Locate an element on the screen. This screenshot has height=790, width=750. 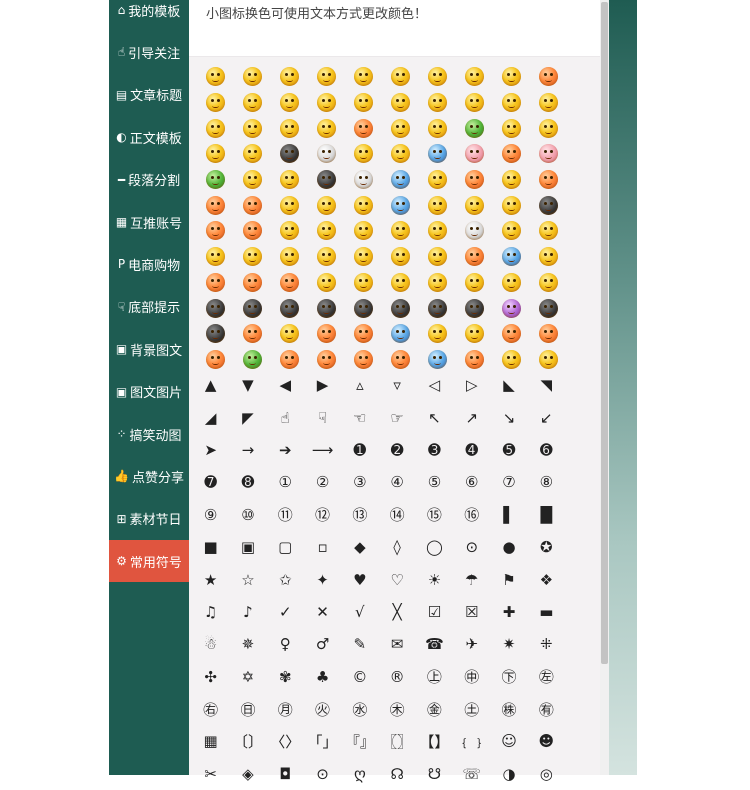
symbol-cell: ▿ is located at coordinates (396, 385).